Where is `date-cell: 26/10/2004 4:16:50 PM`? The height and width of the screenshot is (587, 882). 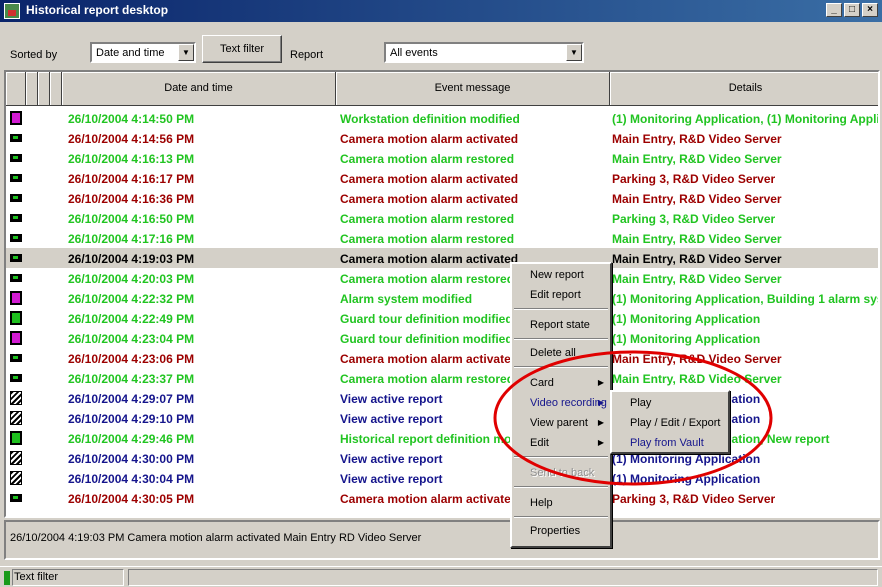
date-cell: 26/10/2004 4:16:50 PM is located at coordinates (131, 219).